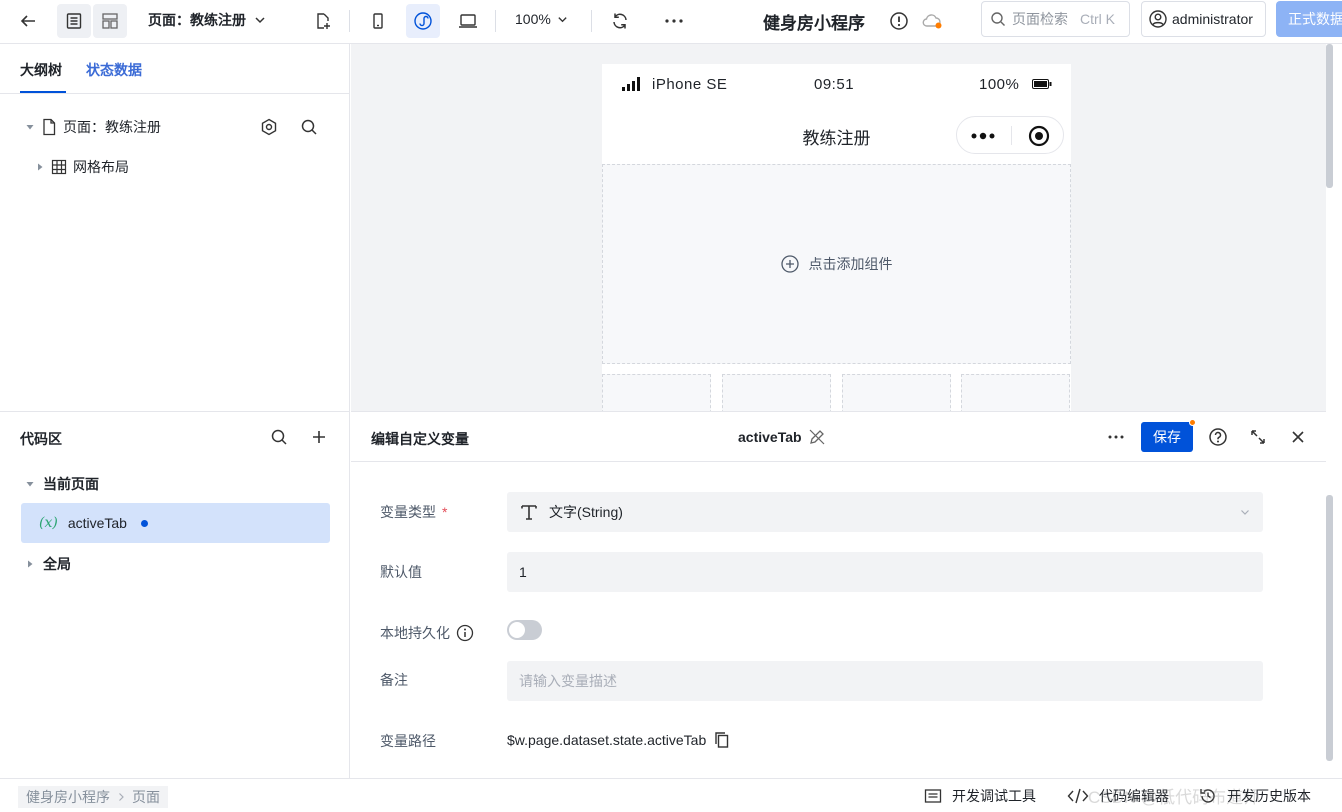  Describe the element at coordinates (533, 19) in the screenshot. I see `zoom-value: 100%` at that location.